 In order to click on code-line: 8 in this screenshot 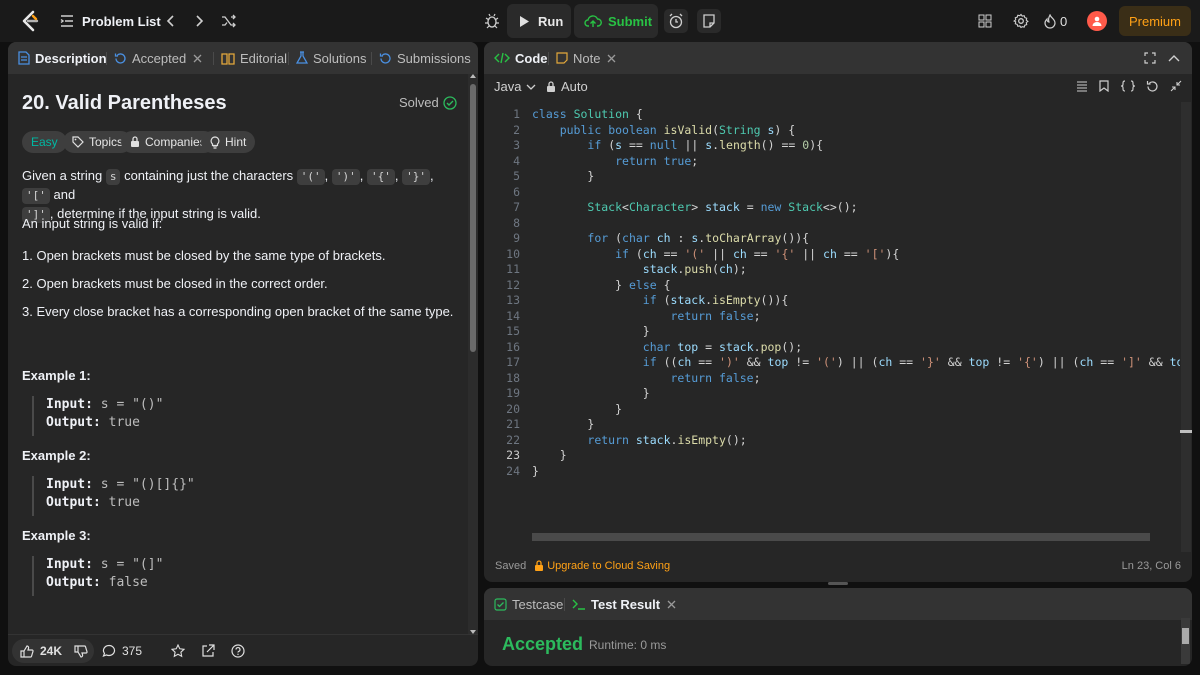, I will do `click(832, 224)`.